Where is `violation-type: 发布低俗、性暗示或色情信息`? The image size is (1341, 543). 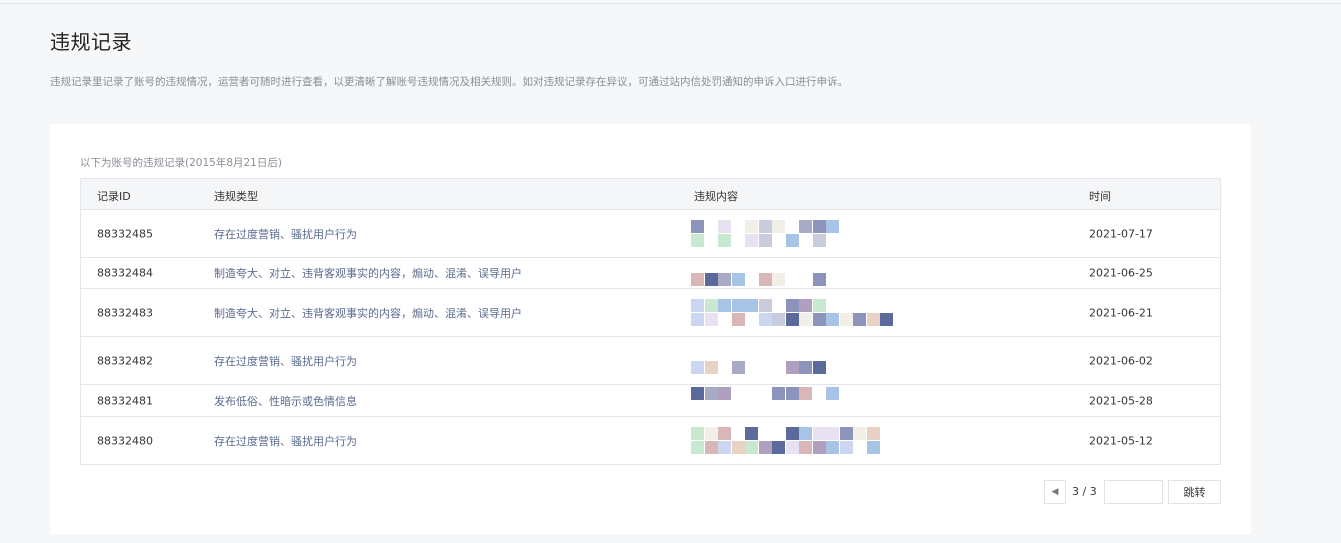 violation-type: 发布低俗、性暗示或色情信息 is located at coordinates (285, 401).